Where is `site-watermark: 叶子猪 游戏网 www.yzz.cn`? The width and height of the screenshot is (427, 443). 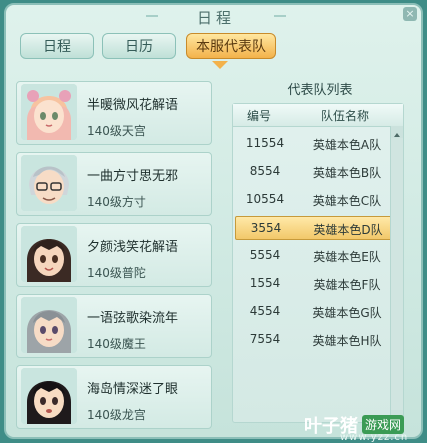
site-watermark: 叶子猪 游戏网 www.yzz.cn is located at coordinates (364, 426).